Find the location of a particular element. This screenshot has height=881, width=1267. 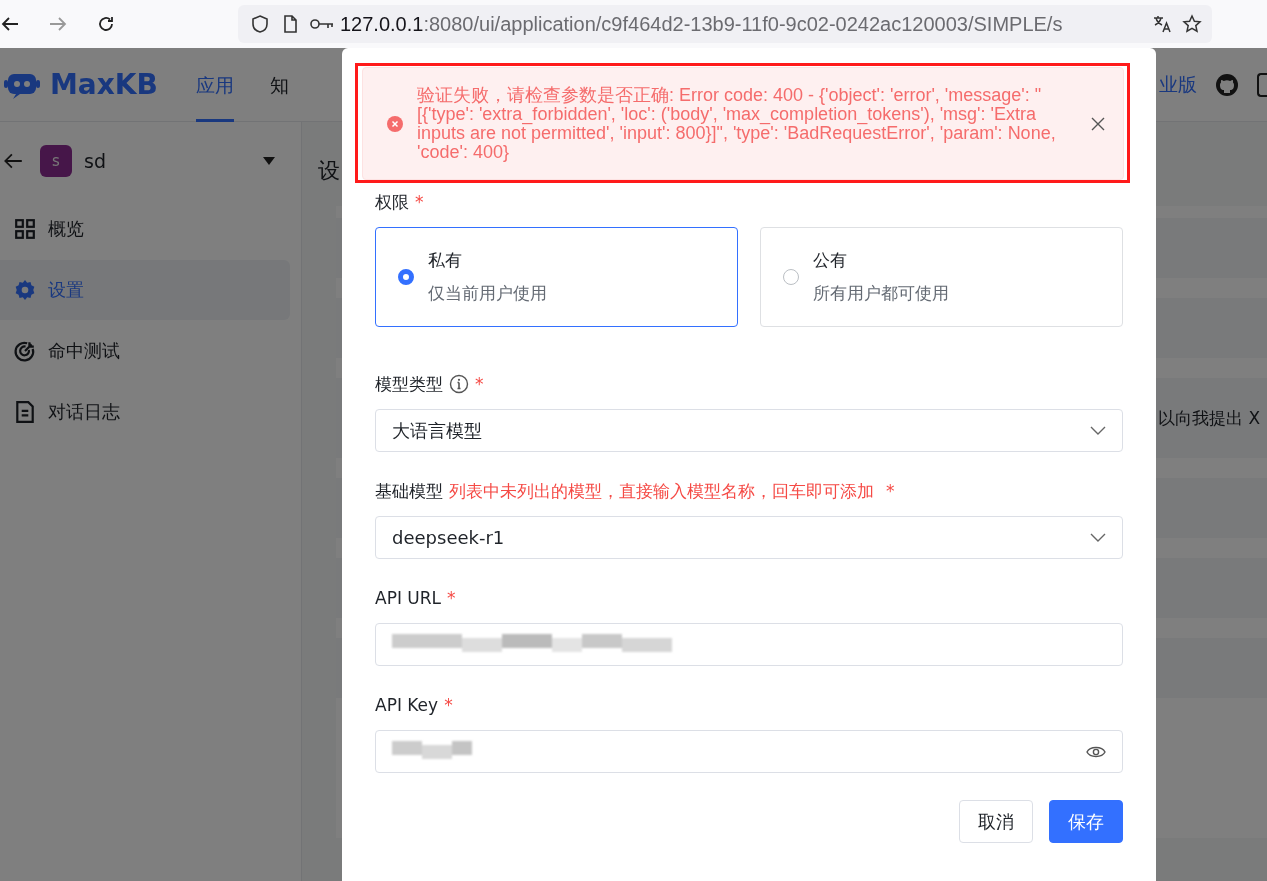

app-name: sd is located at coordinates (95, 161).